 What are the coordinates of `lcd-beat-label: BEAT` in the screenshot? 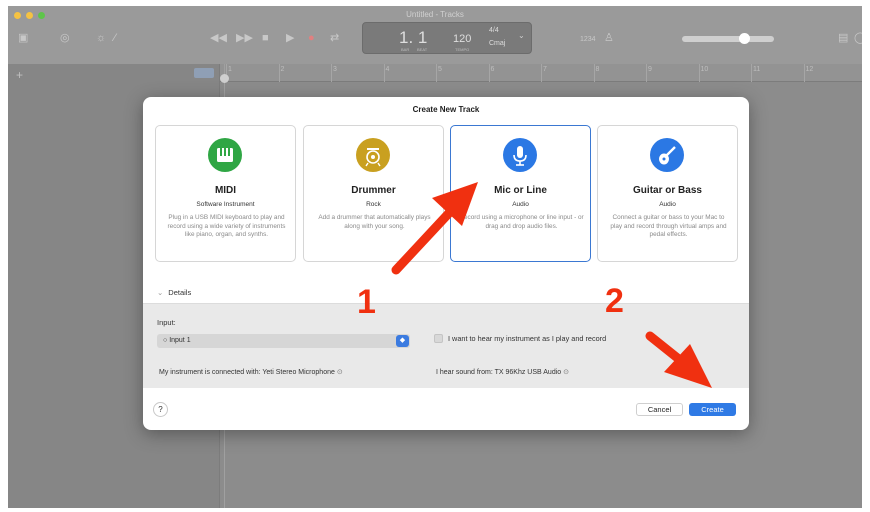 It's located at (422, 49).